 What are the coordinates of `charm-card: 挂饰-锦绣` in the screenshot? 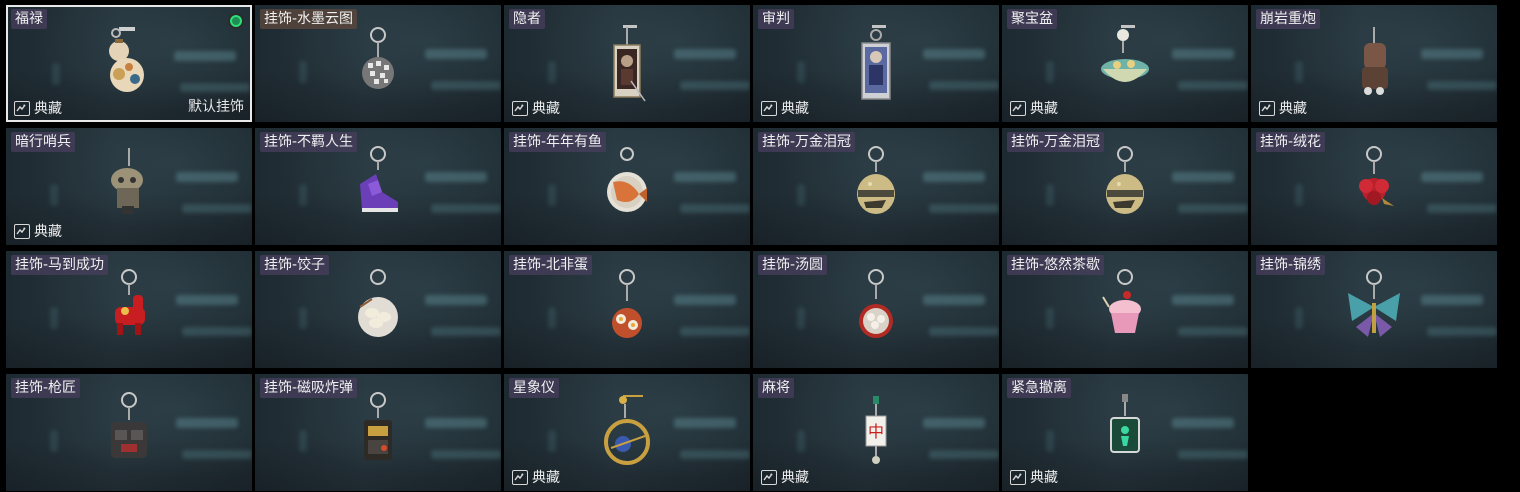 It's located at (1374, 309).